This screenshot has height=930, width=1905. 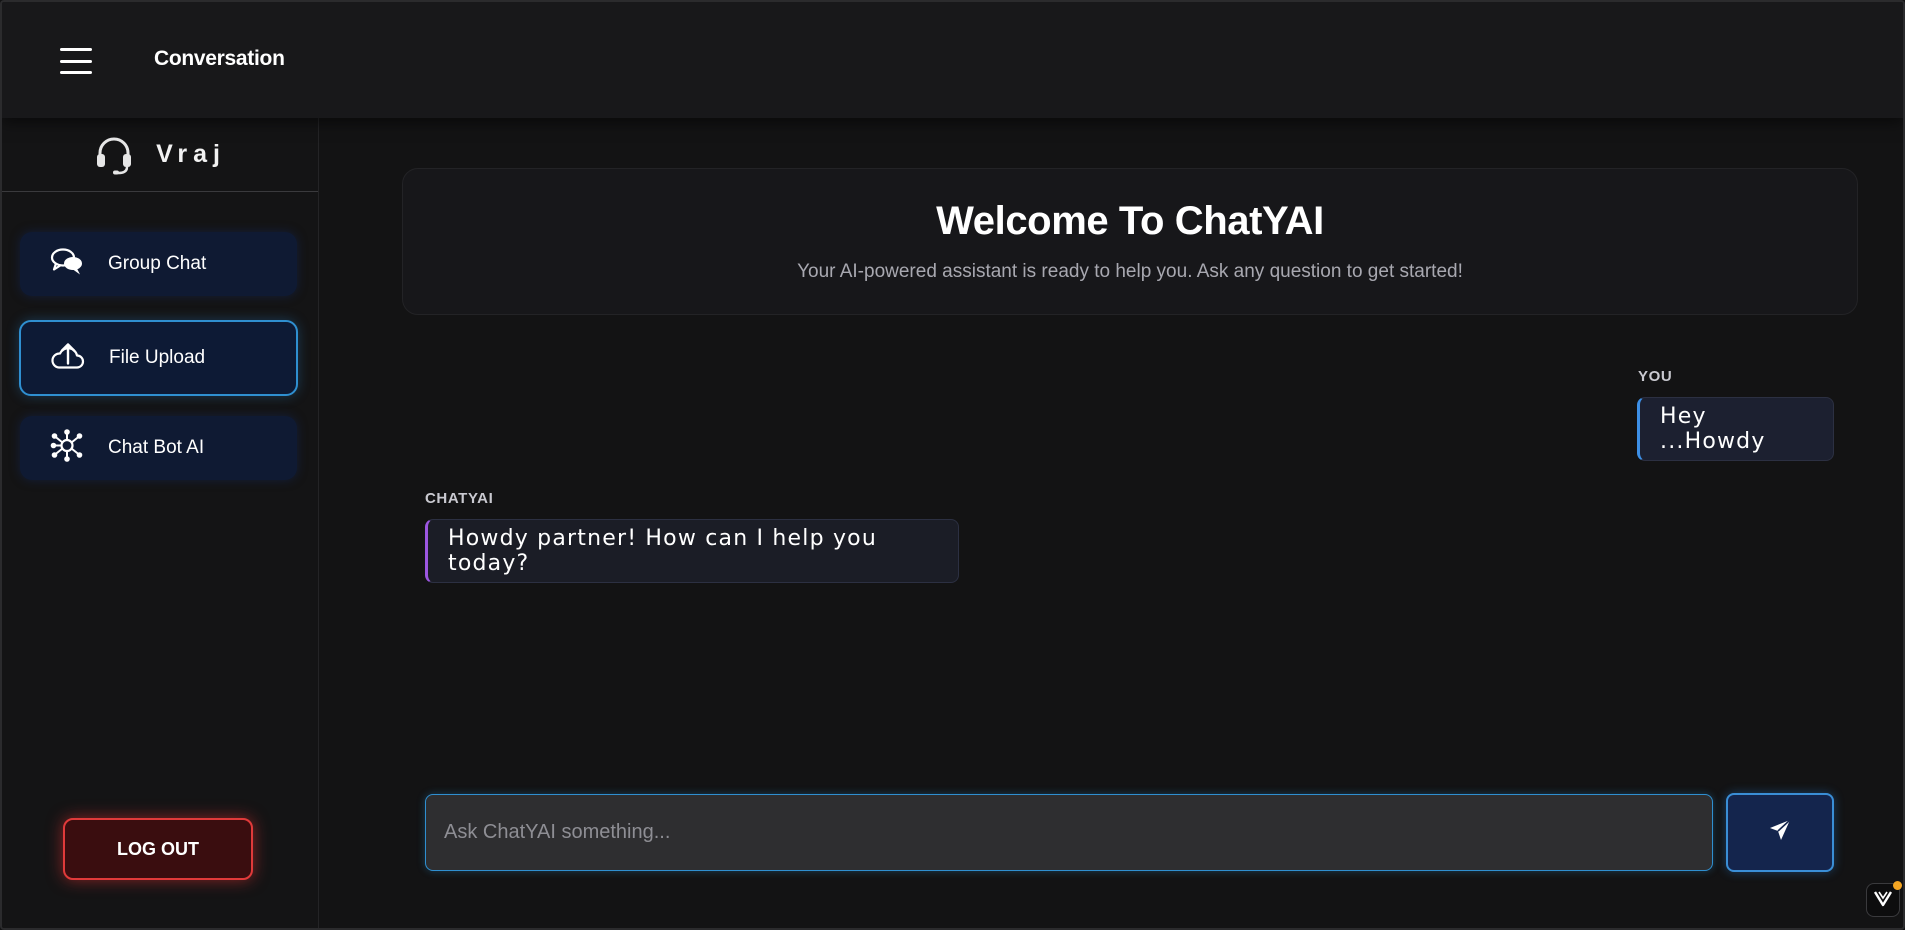 I want to click on sidebar-item-label: File Upload, so click(x=157, y=357).